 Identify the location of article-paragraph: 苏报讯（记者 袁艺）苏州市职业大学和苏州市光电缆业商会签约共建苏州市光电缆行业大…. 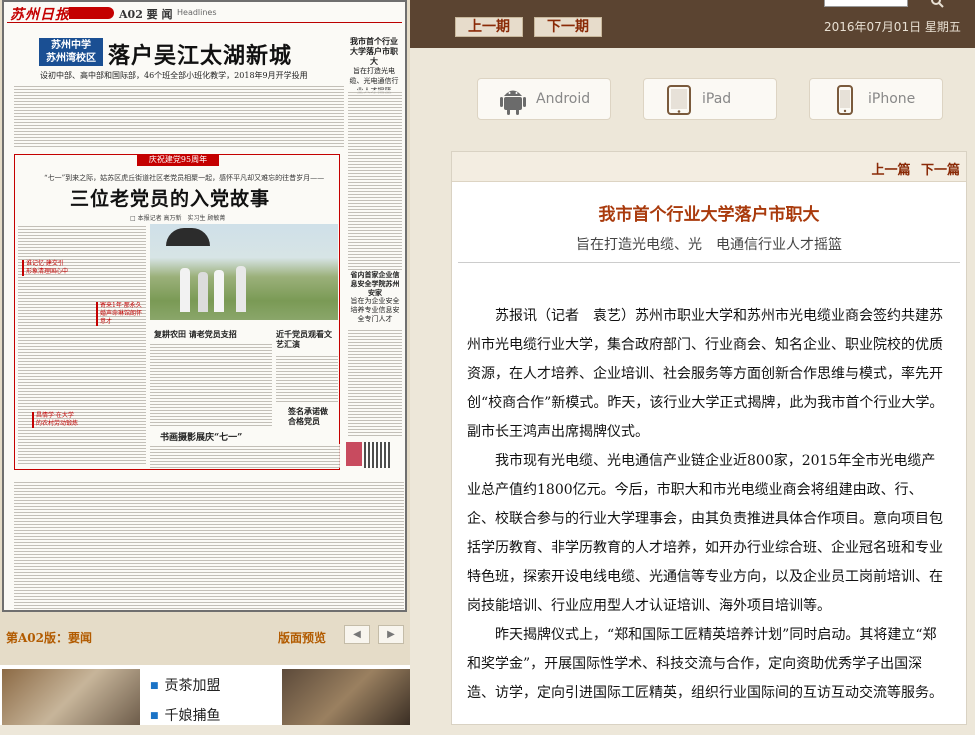
(705, 374).